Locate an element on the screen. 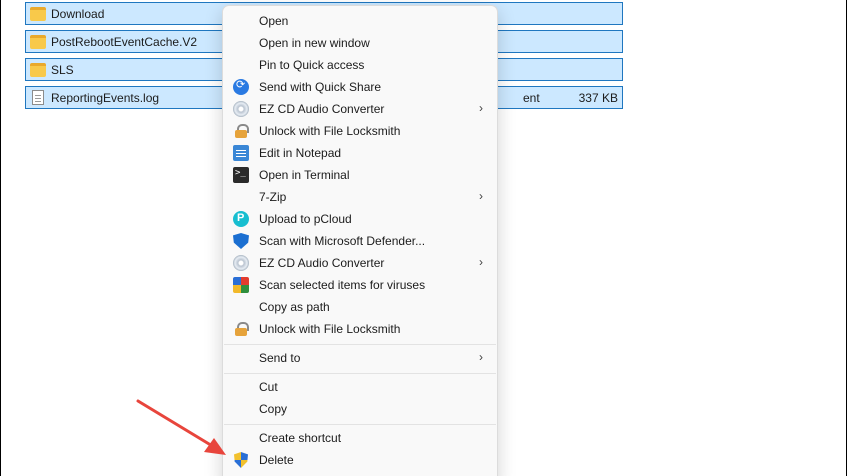 This screenshot has height=476, width=847. menu-item-label: Upload to pCloud is located at coordinates (305, 219).